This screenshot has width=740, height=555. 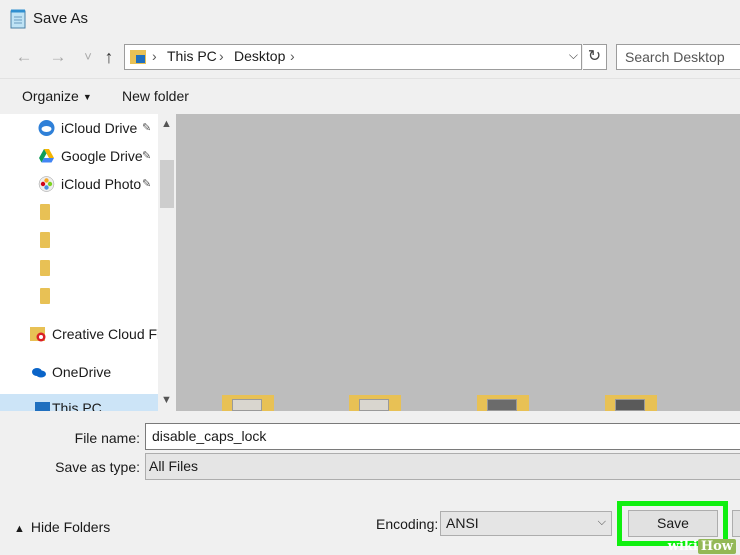 I want to click on file-name-input: disable_caps_lock, so click(x=442, y=436).